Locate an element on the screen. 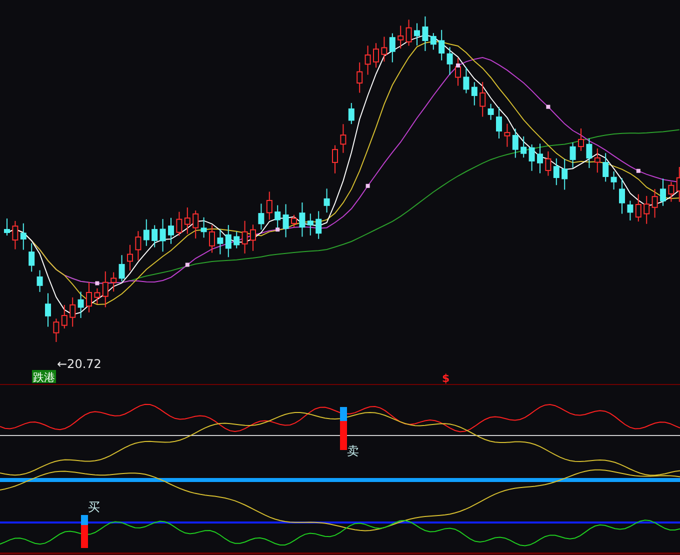 This screenshot has height=555, width=680. low-price-label: ←20.72 is located at coordinates (79, 364).